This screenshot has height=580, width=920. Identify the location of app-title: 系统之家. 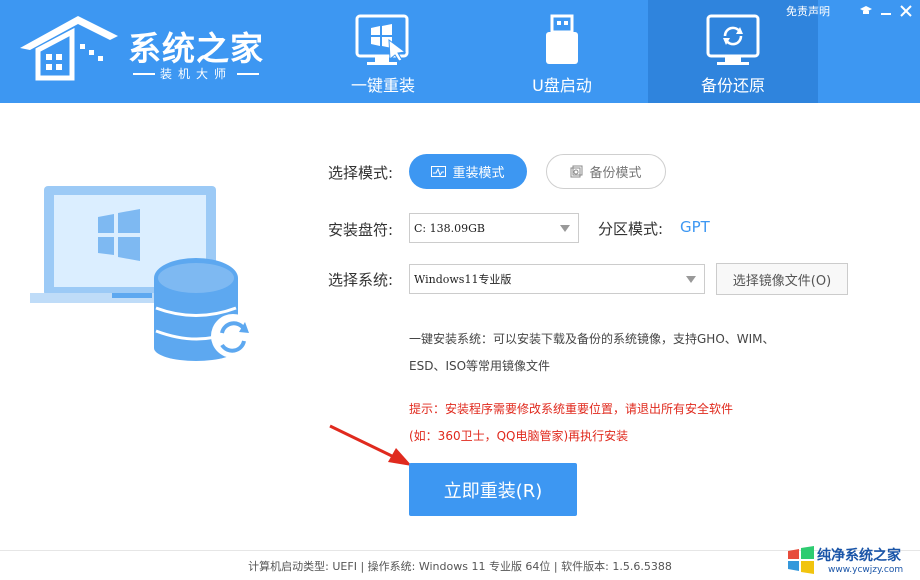
(196, 48).